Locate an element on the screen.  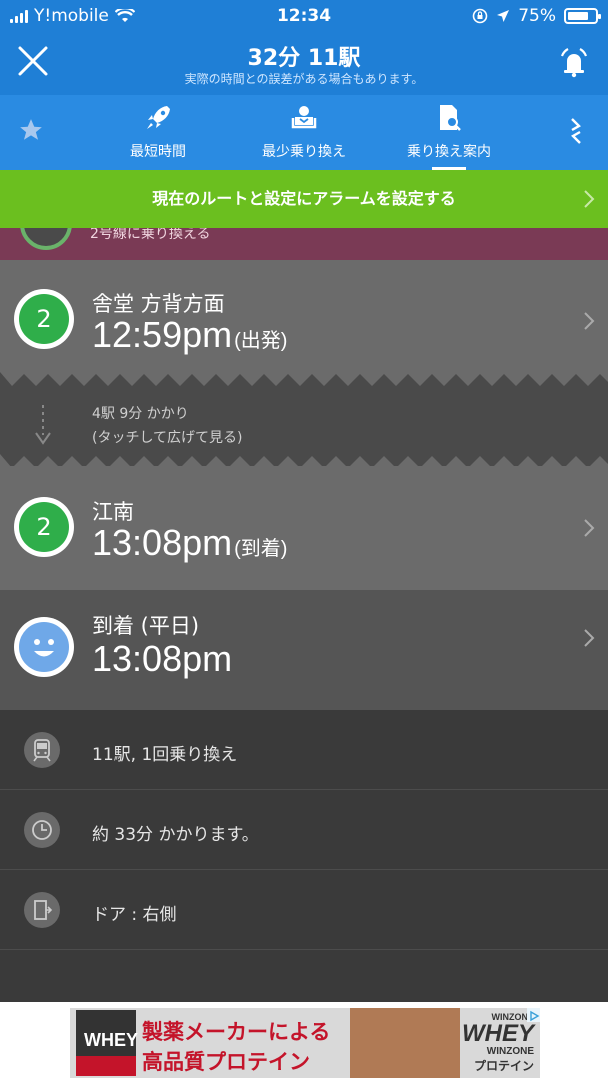
location-icon is located at coordinates (503, 16).